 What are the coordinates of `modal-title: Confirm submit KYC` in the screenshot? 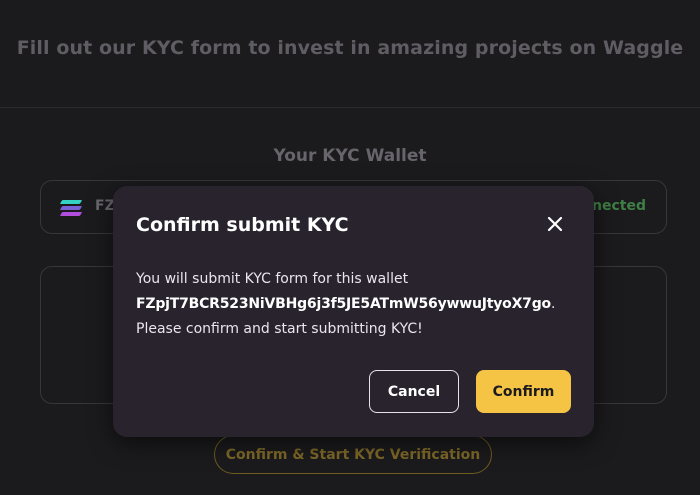 It's located at (242, 225).